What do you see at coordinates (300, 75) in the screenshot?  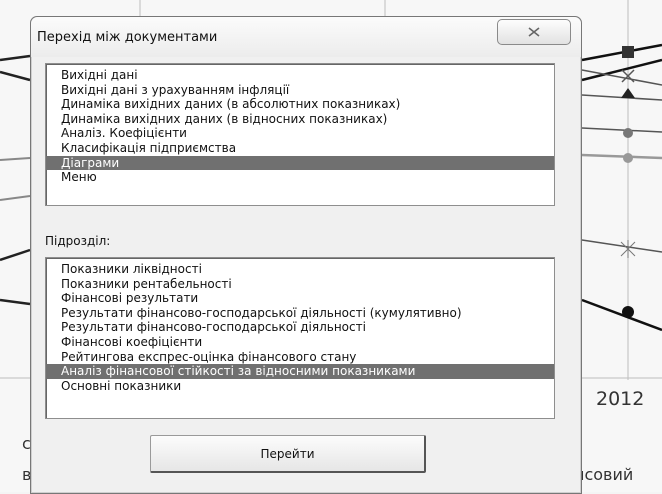 I see `document-item: Вихідні дані` at bounding box center [300, 75].